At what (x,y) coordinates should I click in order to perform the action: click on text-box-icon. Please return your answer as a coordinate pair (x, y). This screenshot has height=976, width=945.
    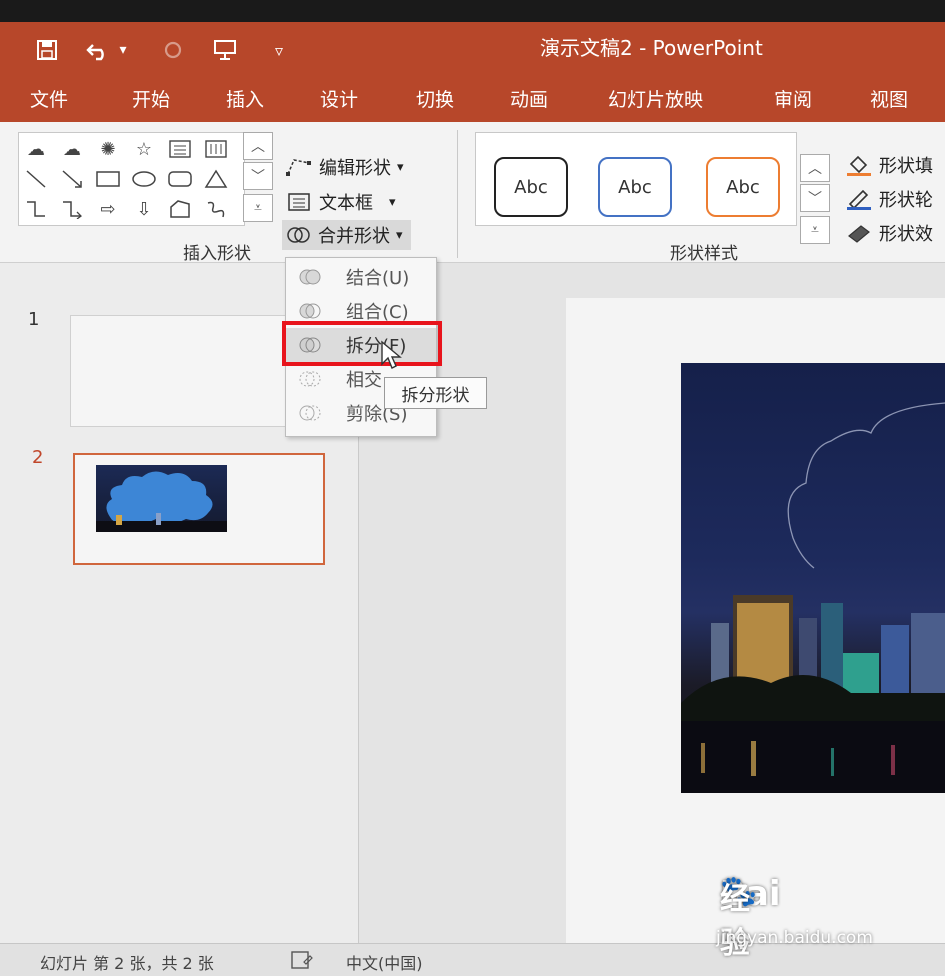
    Looking at the image, I should click on (299, 202).